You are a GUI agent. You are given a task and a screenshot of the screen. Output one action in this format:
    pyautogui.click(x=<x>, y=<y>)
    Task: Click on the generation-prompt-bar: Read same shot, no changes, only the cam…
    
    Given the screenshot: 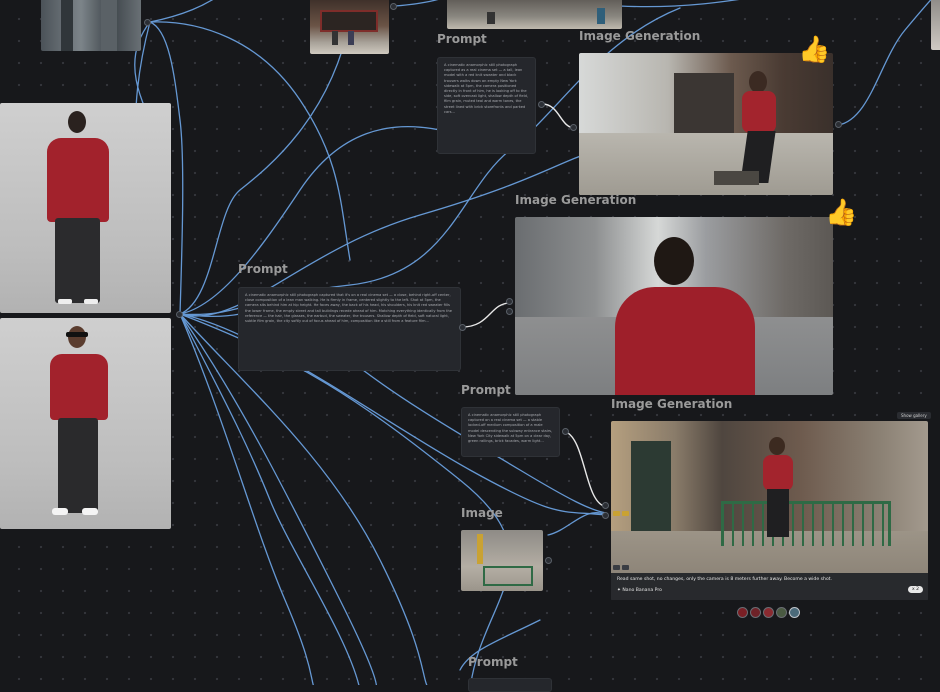 What is the action you would take?
    pyautogui.click(x=769, y=586)
    